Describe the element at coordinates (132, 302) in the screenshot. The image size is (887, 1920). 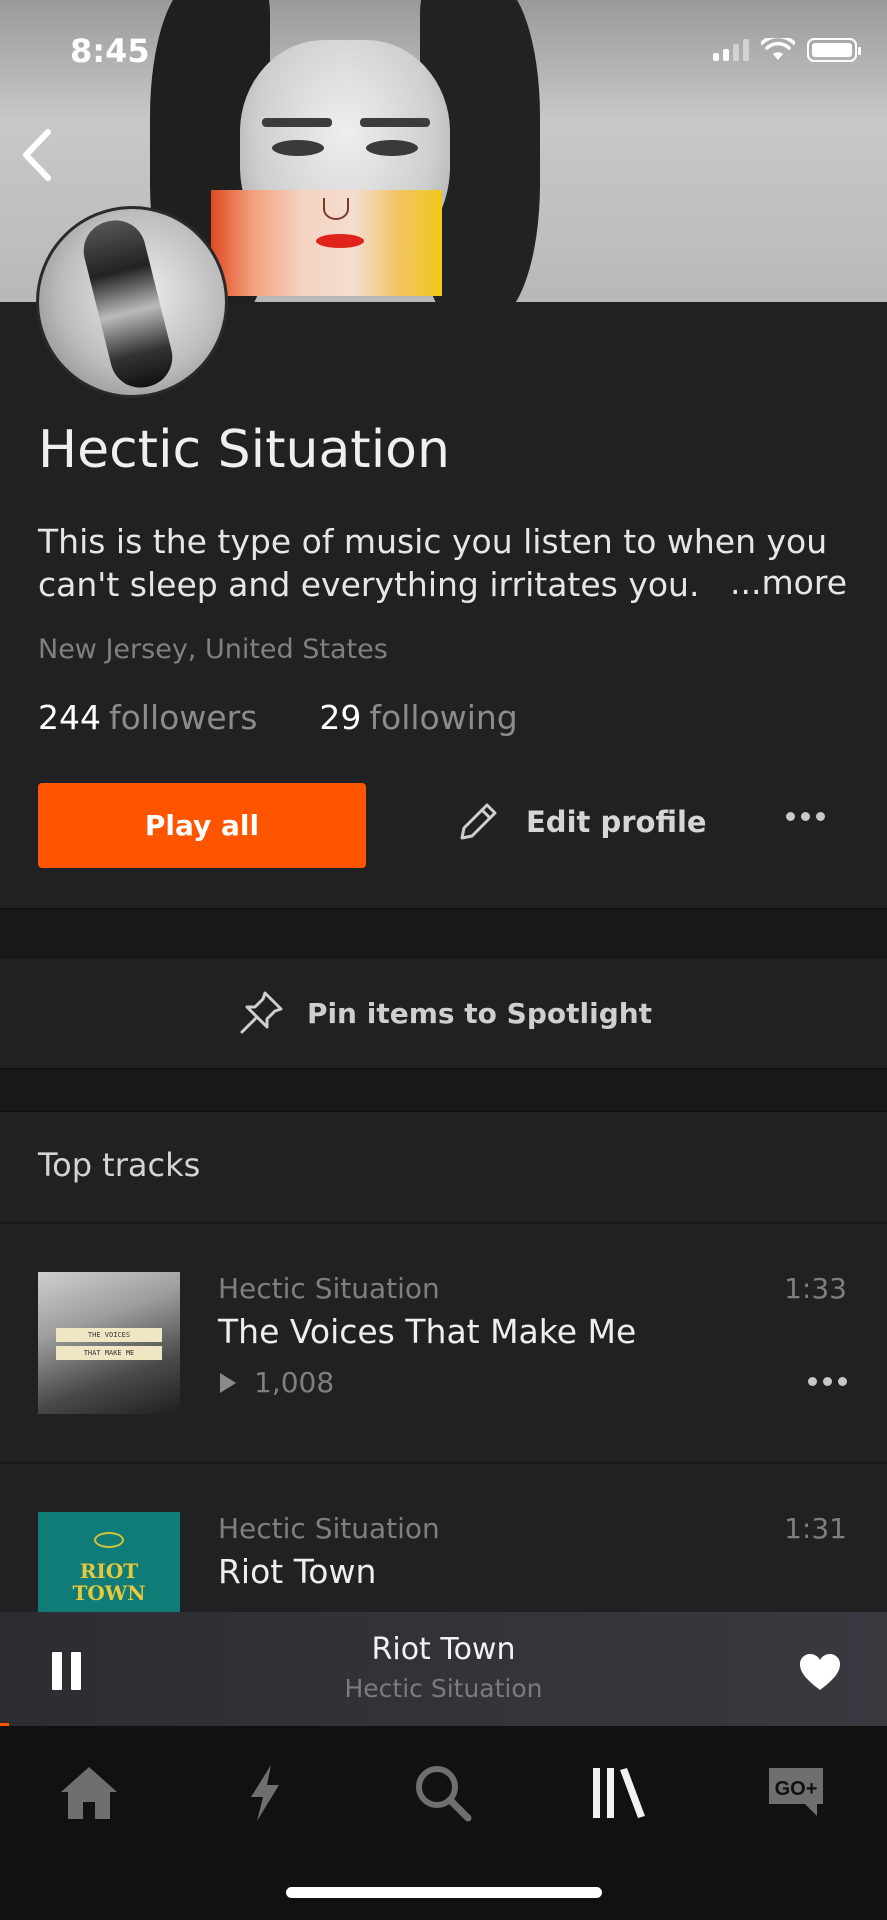
I see `avatar` at that location.